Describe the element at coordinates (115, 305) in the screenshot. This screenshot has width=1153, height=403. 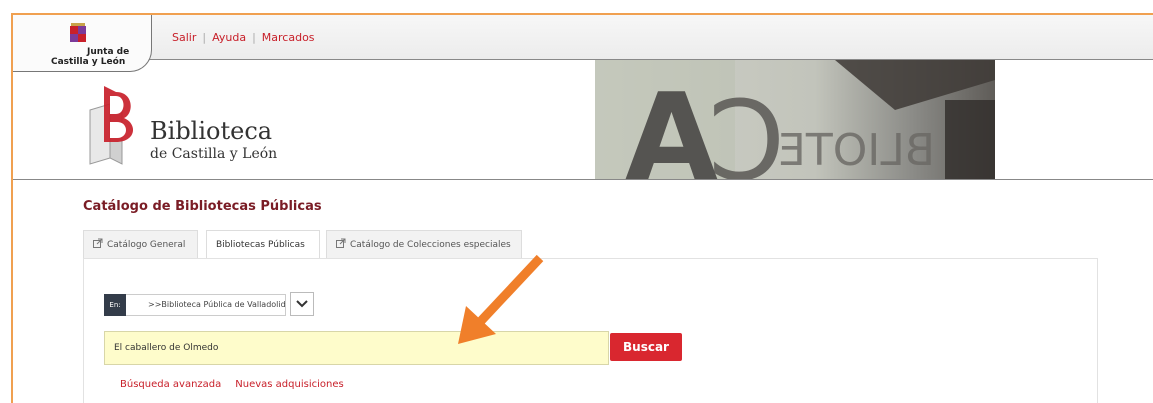
I see `scope-badge: En:` at that location.